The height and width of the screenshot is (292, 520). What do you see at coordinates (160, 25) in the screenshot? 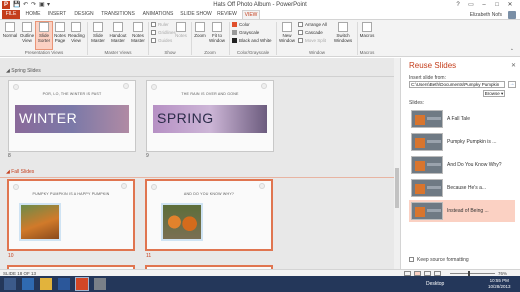
I see `ruler-checkbox: Ruler` at bounding box center [160, 25].